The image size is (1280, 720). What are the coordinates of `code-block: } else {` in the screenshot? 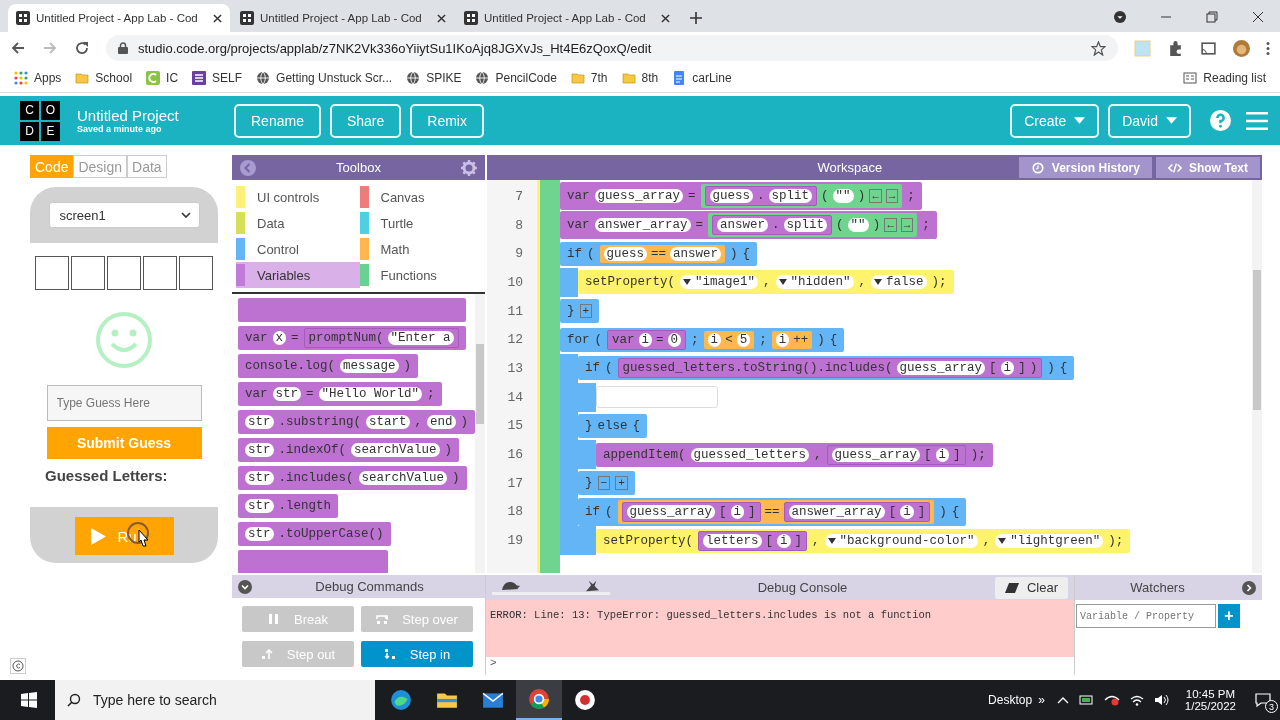 It's located at (613, 425).